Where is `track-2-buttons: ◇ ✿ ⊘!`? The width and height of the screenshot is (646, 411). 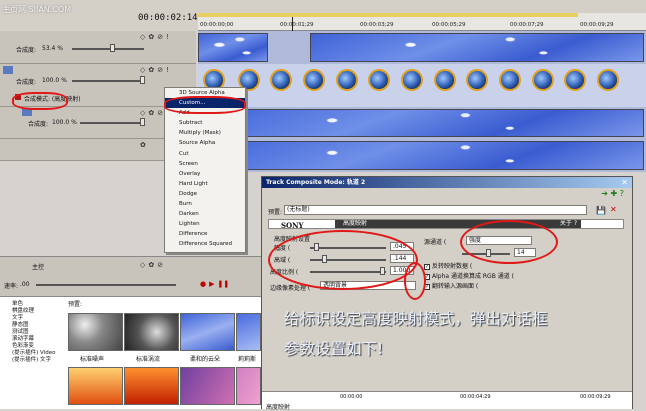 track-2-buttons: ◇ ✿ ⊘! is located at coordinates (154, 70).